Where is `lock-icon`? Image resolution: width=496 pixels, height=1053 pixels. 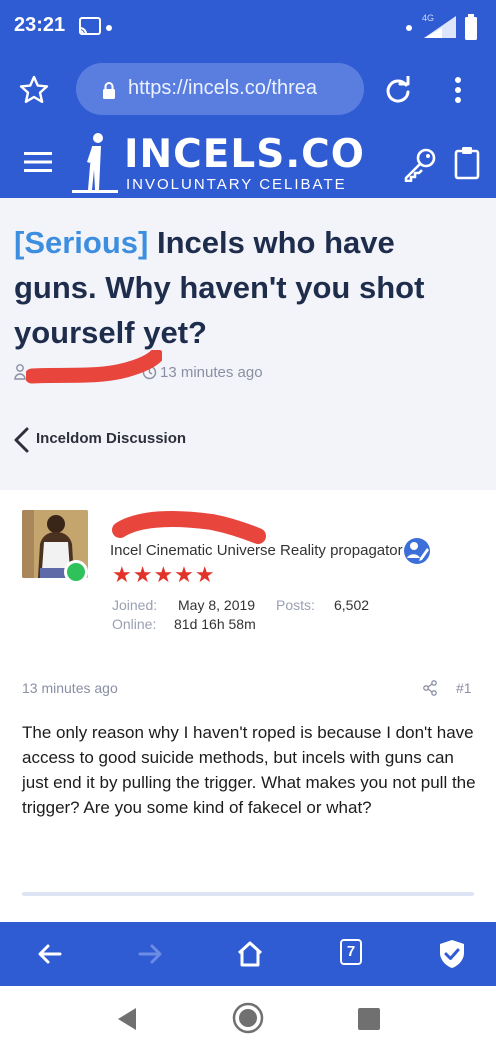 lock-icon is located at coordinates (109, 90).